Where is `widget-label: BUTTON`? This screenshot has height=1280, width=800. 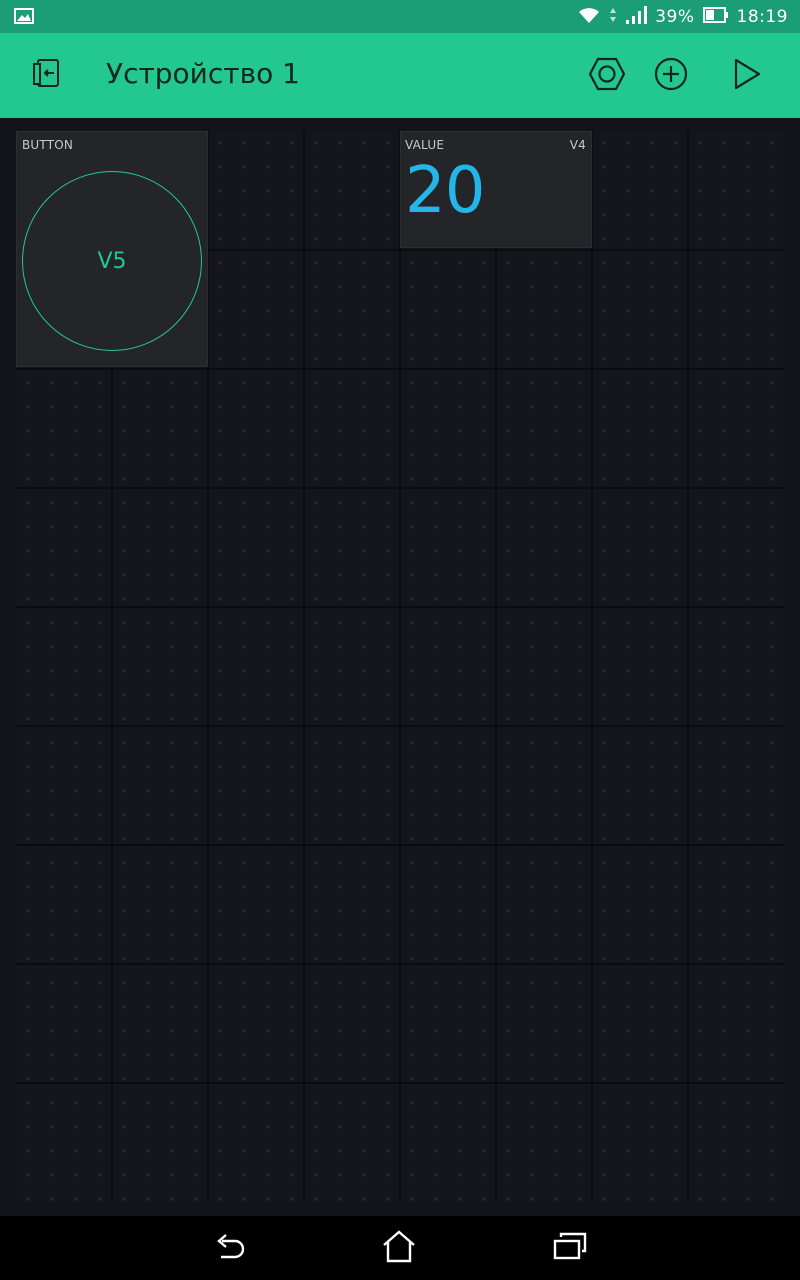 widget-label: BUTTON is located at coordinates (48, 145).